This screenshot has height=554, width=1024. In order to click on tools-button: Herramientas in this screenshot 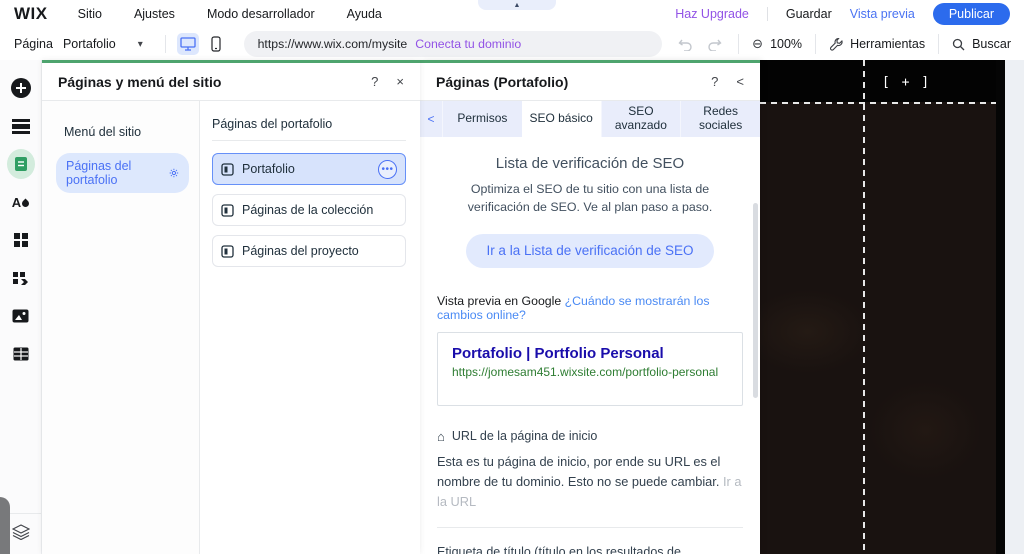, I will do `click(876, 44)`.